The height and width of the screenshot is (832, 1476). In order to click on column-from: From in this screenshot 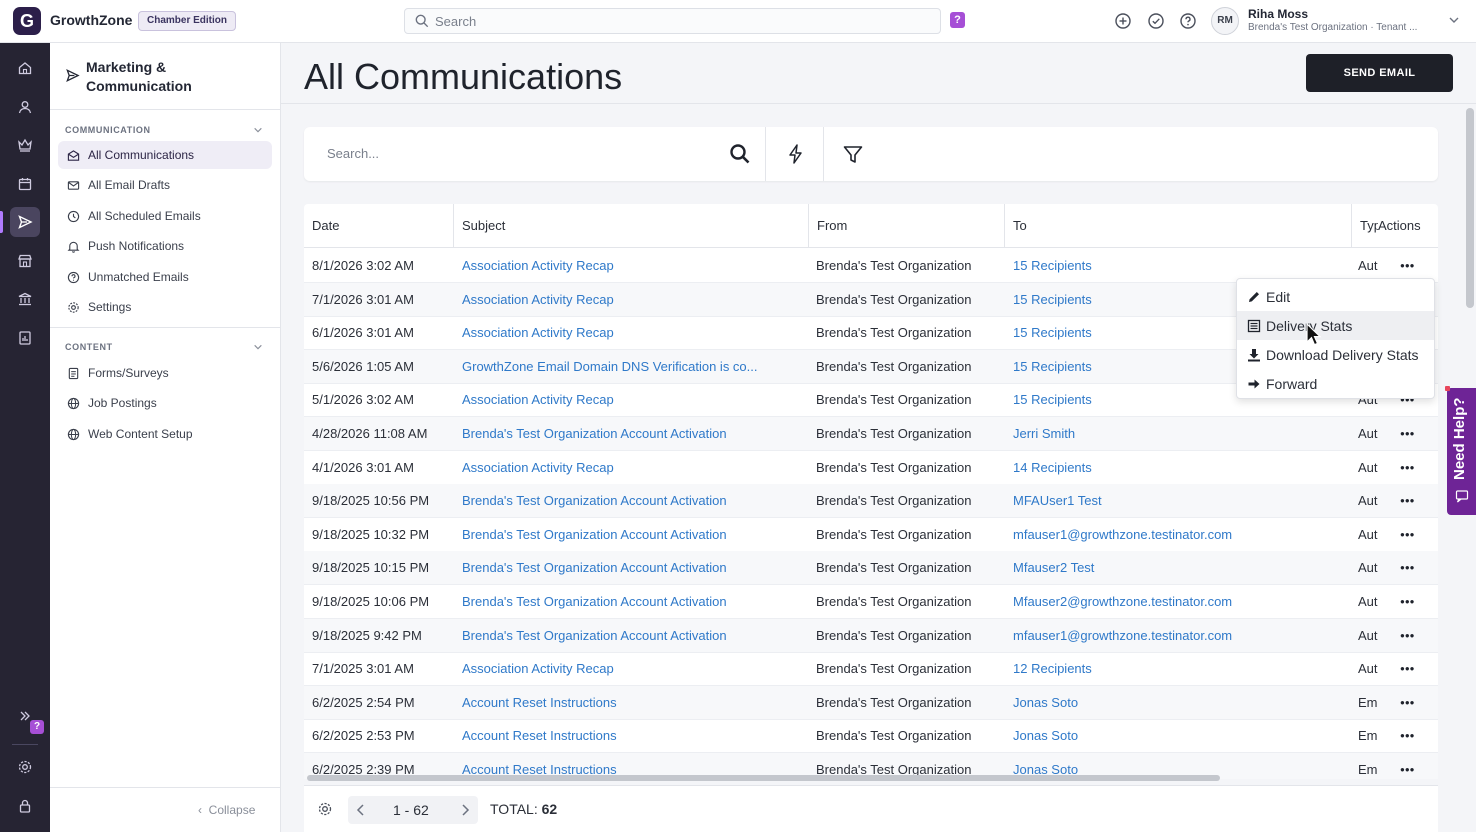, I will do `click(907, 226)`.